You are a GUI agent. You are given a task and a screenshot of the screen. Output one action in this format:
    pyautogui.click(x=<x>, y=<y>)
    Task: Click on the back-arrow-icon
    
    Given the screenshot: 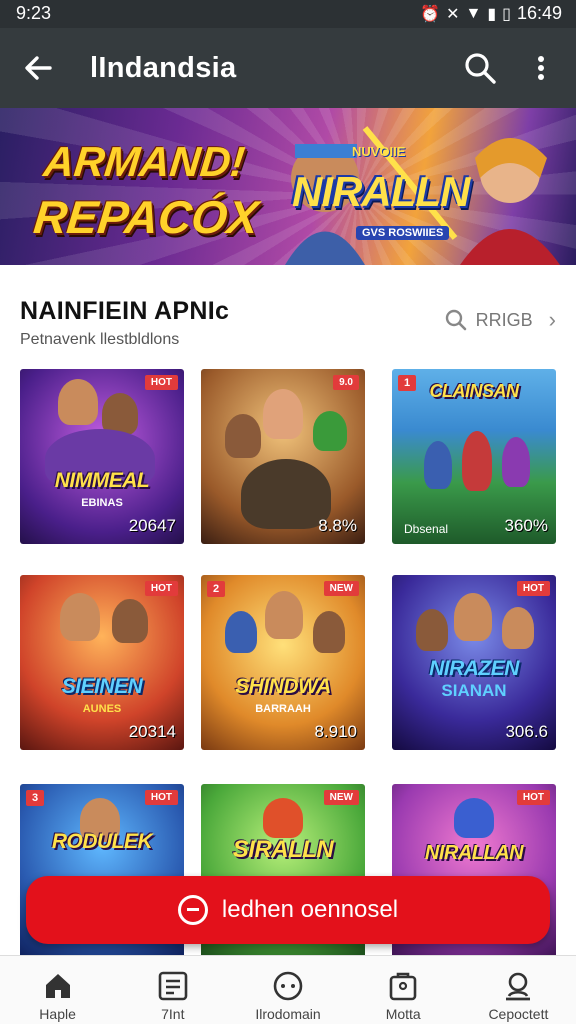 What is the action you would take?
    pyautogui.click(x=38, y=68)
    